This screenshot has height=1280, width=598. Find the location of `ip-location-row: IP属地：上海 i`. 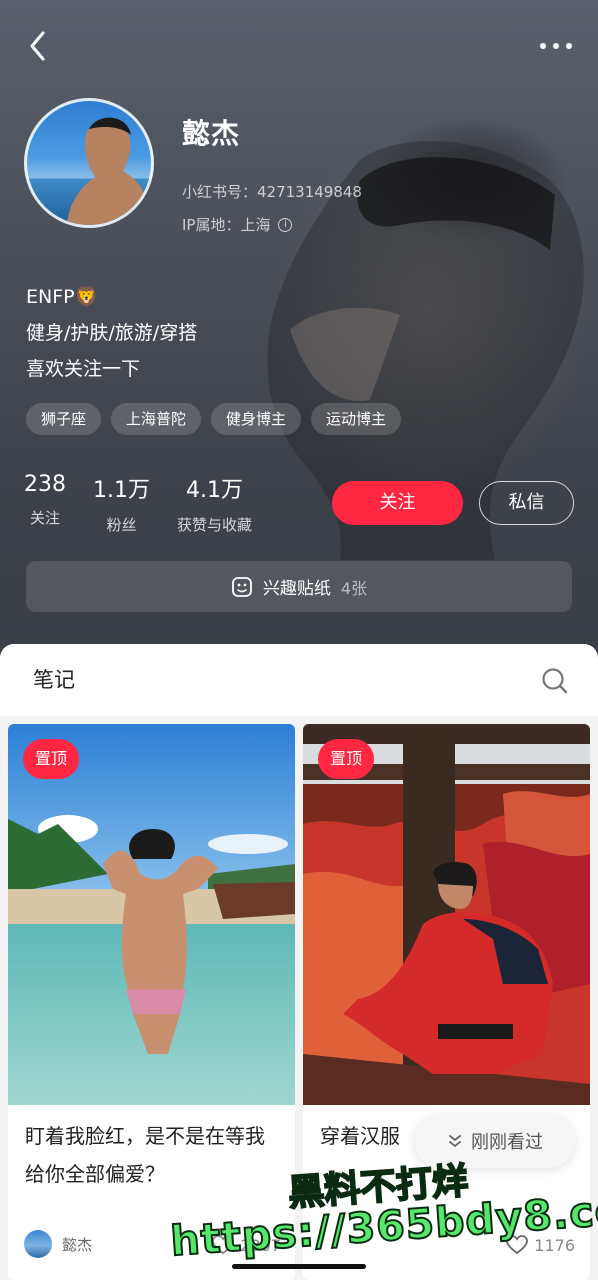

ip-location-row: IP属地：上海 i is located at coordinates (237, 224).